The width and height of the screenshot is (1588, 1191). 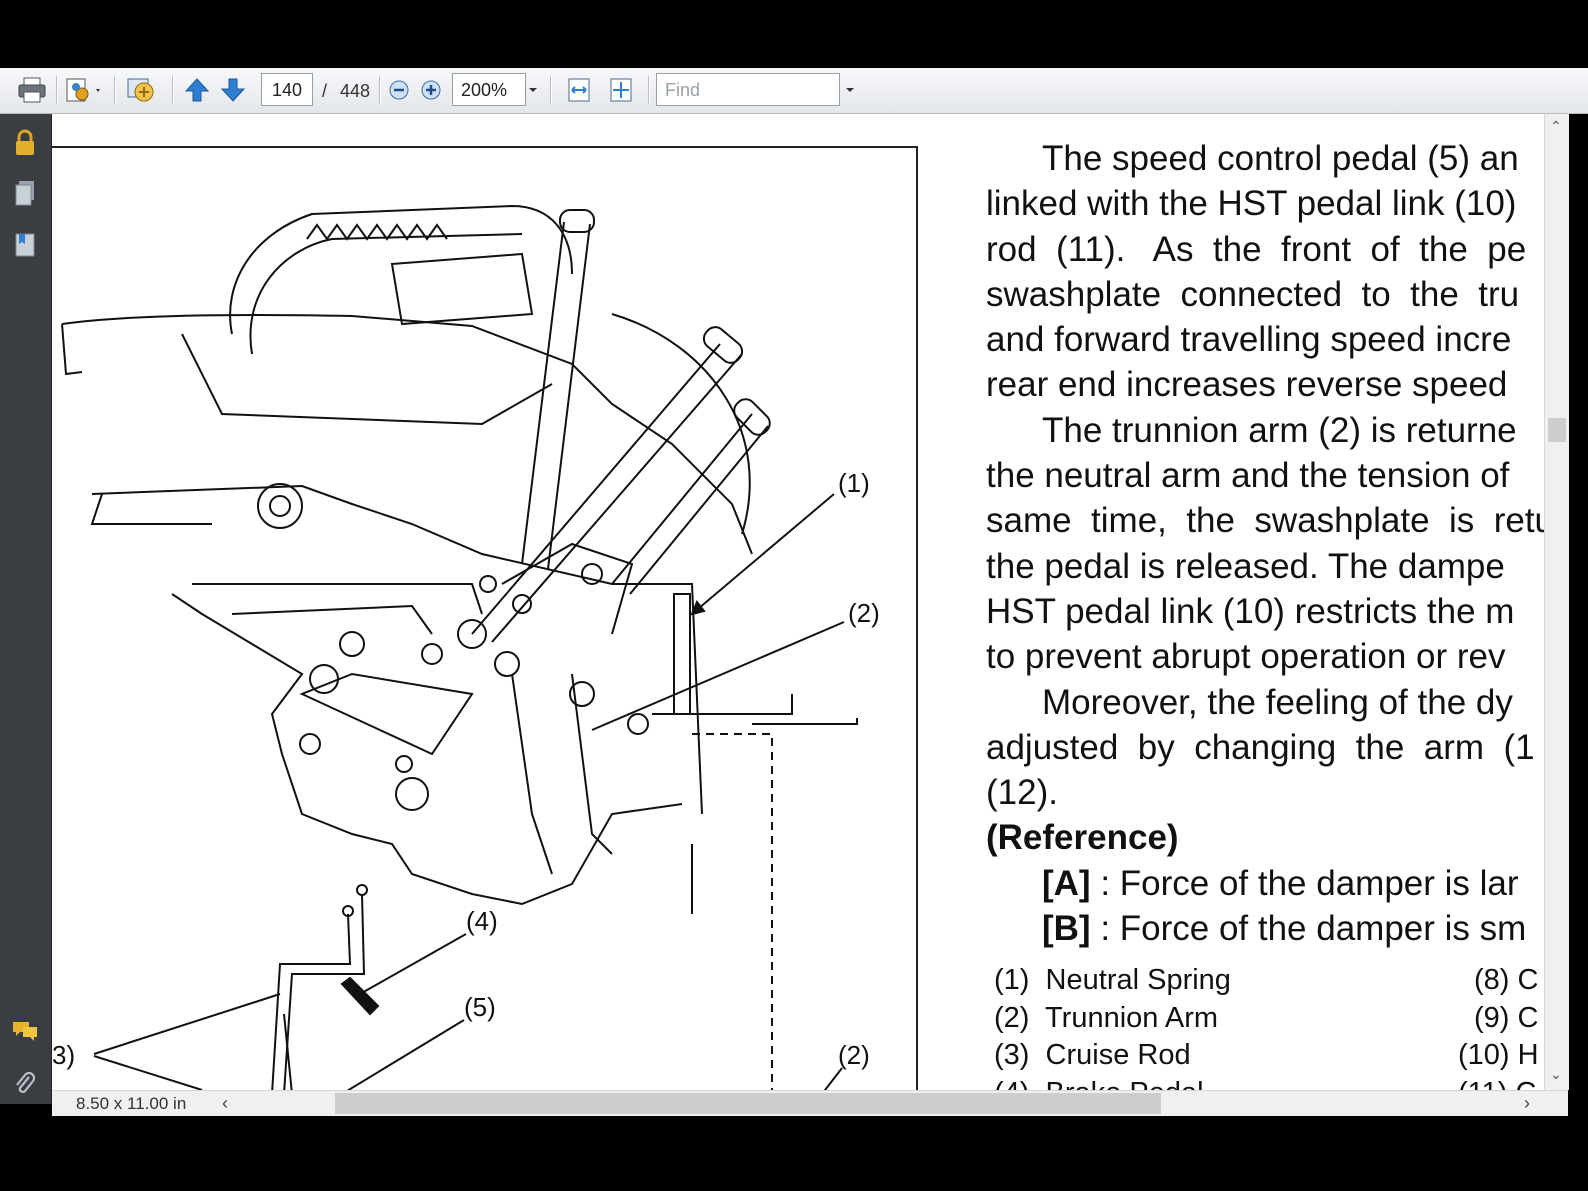 I want to click on legend-item: (10) H, so click(x=1498, y=1055).